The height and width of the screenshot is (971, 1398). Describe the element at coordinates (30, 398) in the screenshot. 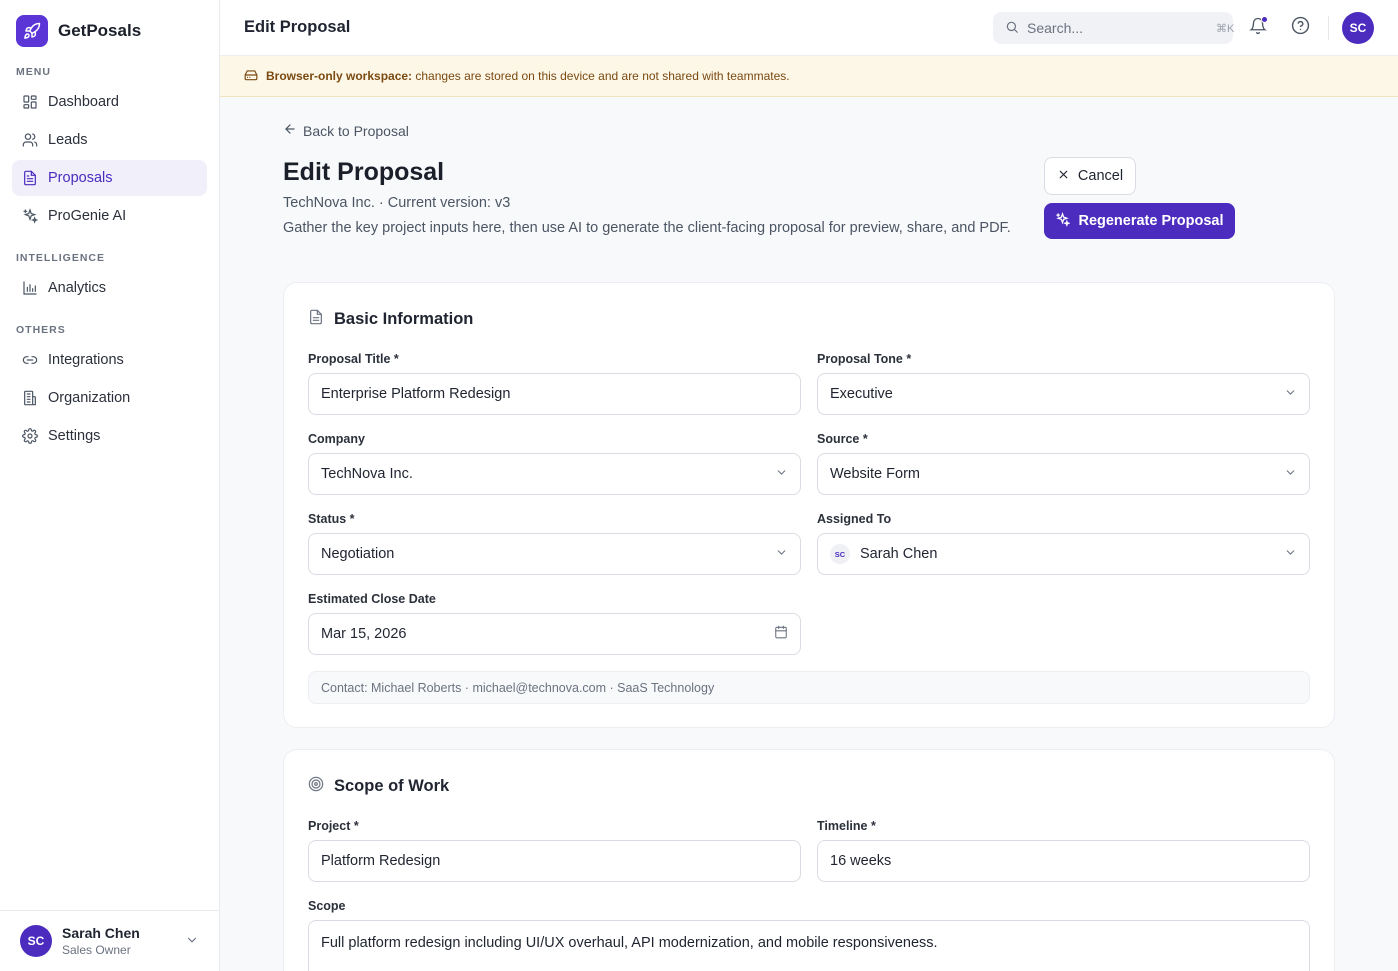

I see `building-icon` at that location.